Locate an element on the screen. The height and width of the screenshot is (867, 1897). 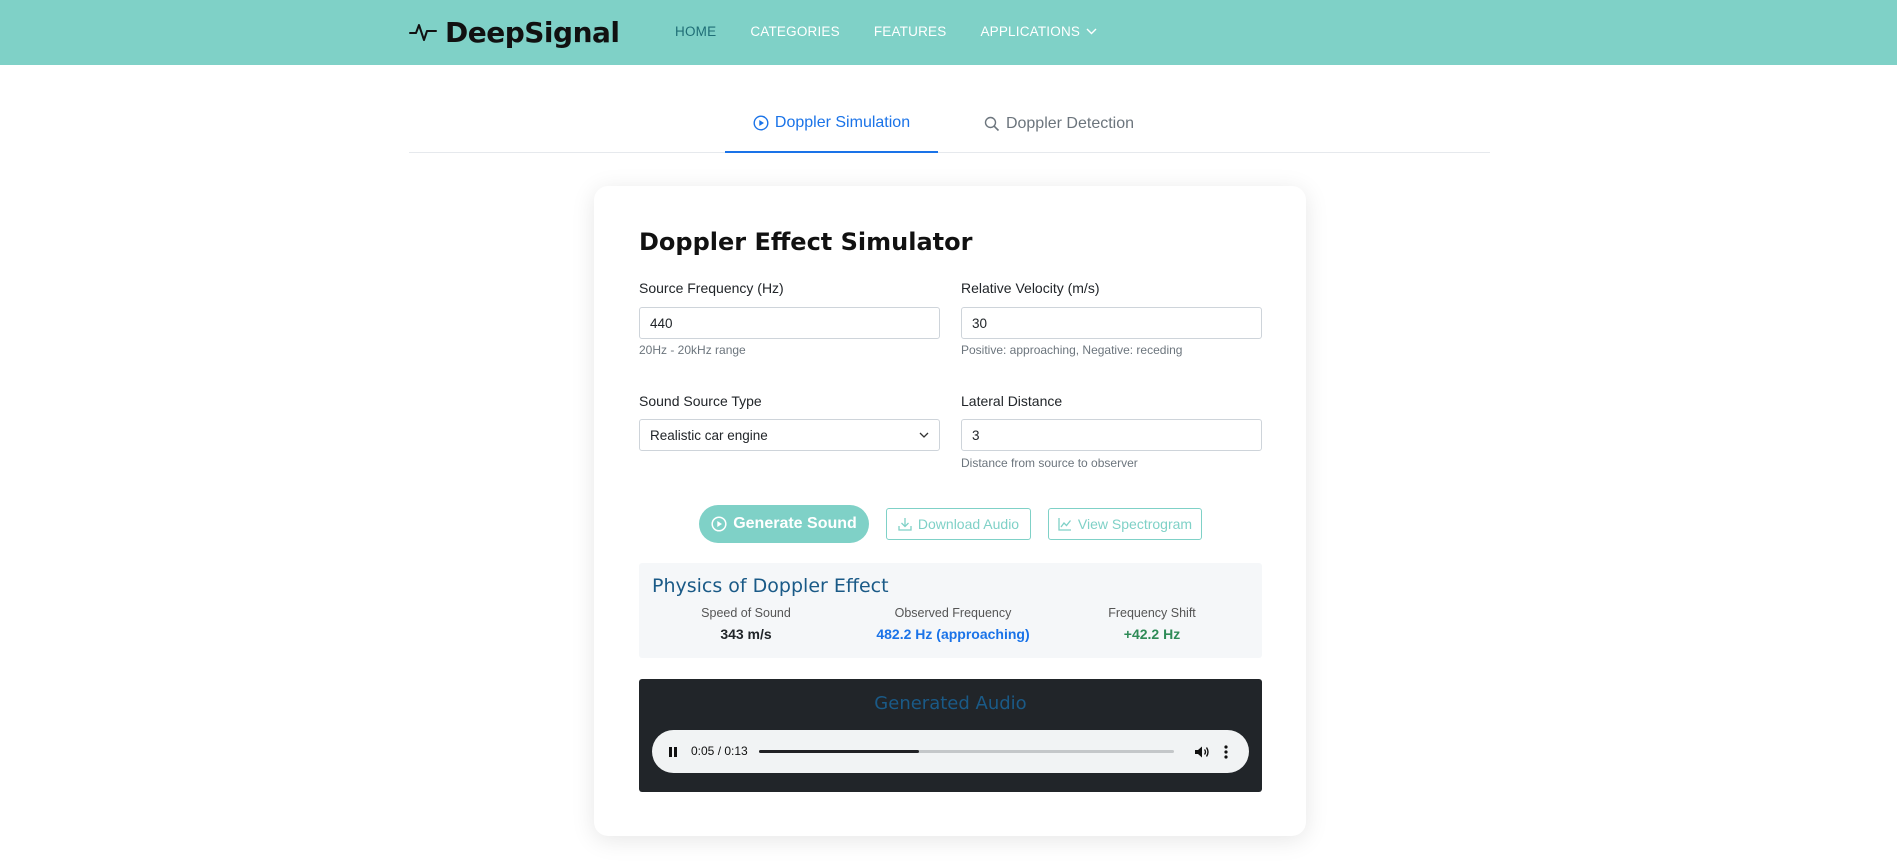
speed-of-sound-metric: Speed of Sound 343 m/s is located at coordinates (746, 624).